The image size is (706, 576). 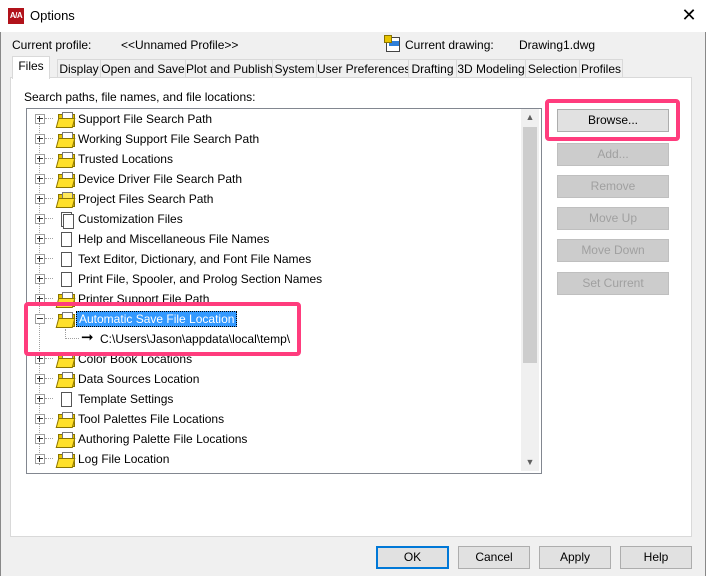 I want to click on move-down-button: Move Down, so click(x=613, y=250).